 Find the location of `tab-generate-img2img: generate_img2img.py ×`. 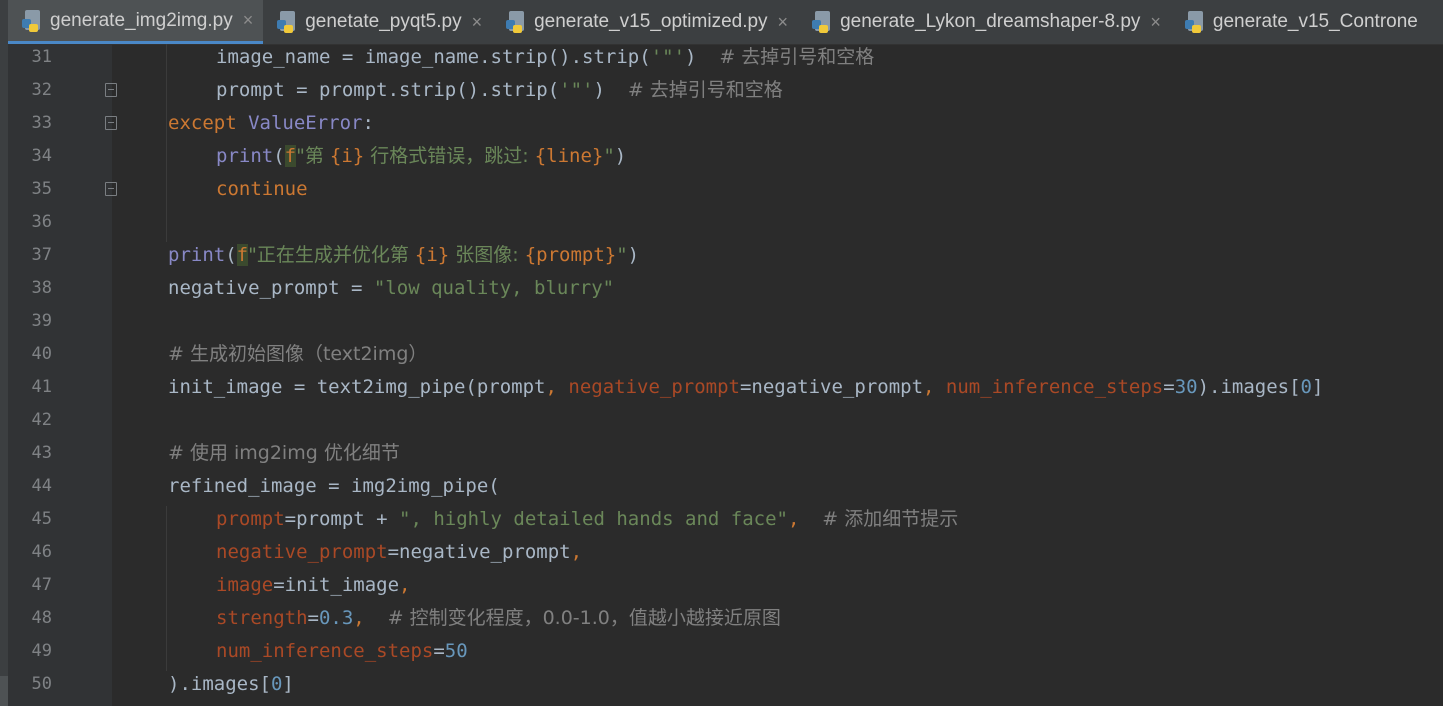

tab-generate-img2img: generate_img2img.py × is located at coordinates (136, 22).